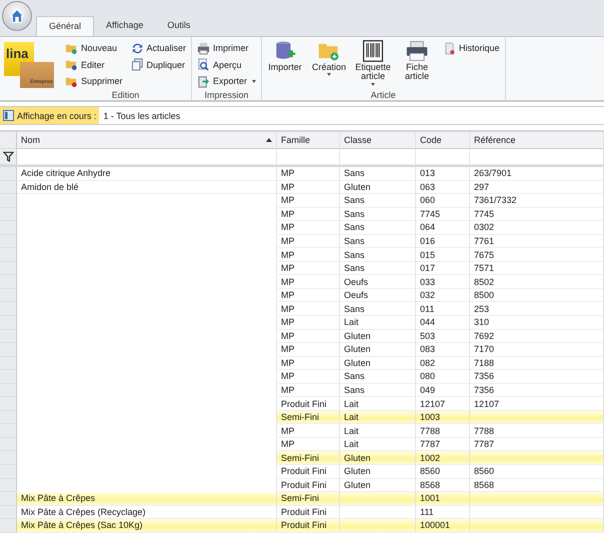 The image size is (604, 534). I want to click on name-cell: Mix Pâte à Crêpes (Sac 10Kg), so click(147, 526).